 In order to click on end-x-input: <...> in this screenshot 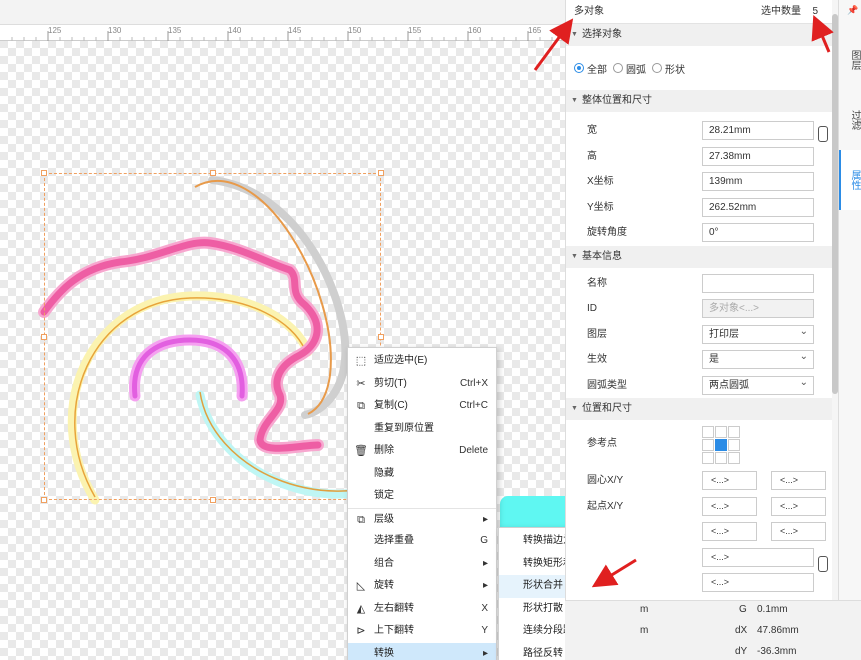, I will do `click(729, 531)`.